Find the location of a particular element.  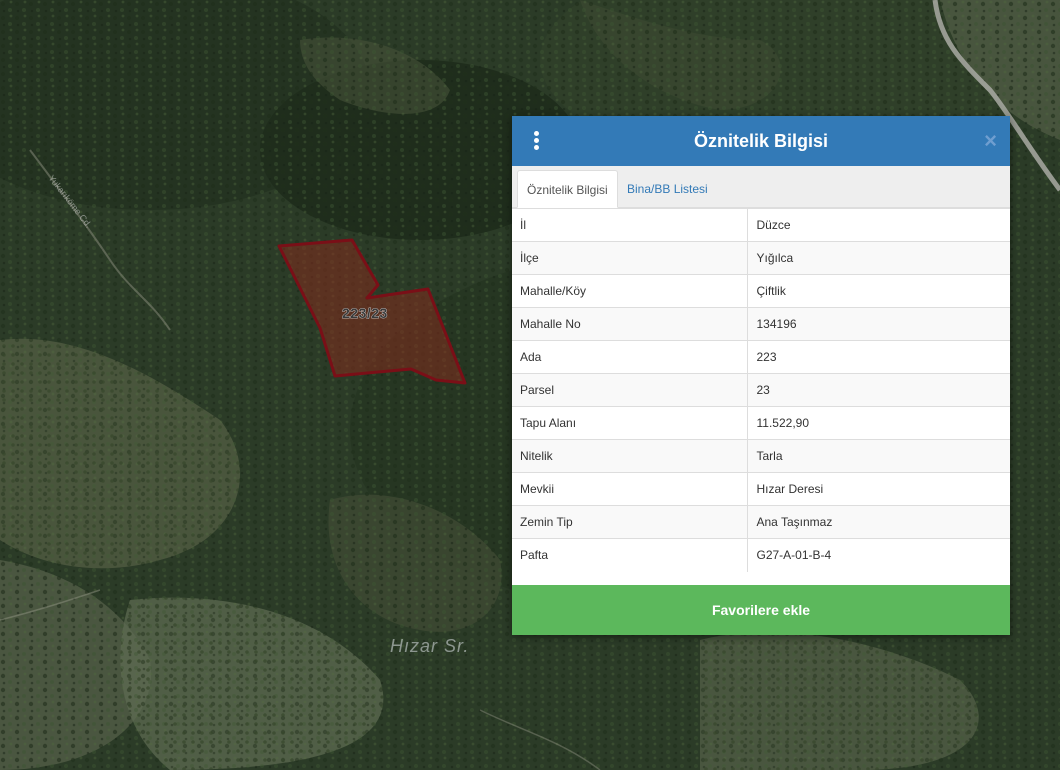

row-value: 23 is located at coordinates (878, 390).